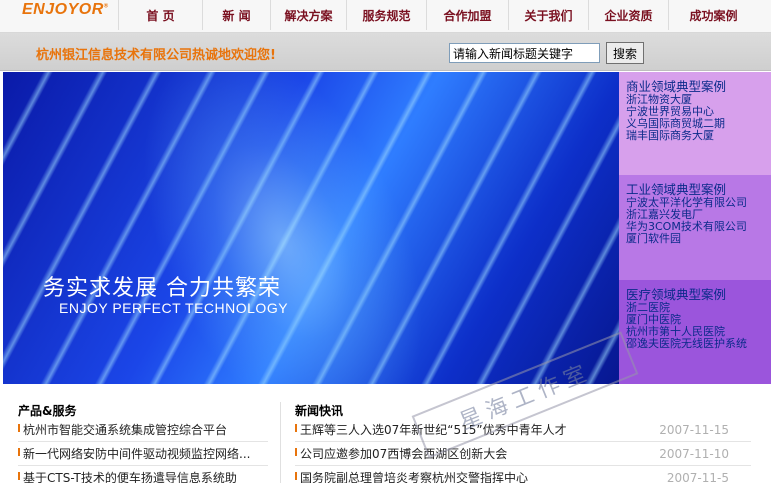  I want to click on nav-item-partners: 合作加盟, so click(467, 15).